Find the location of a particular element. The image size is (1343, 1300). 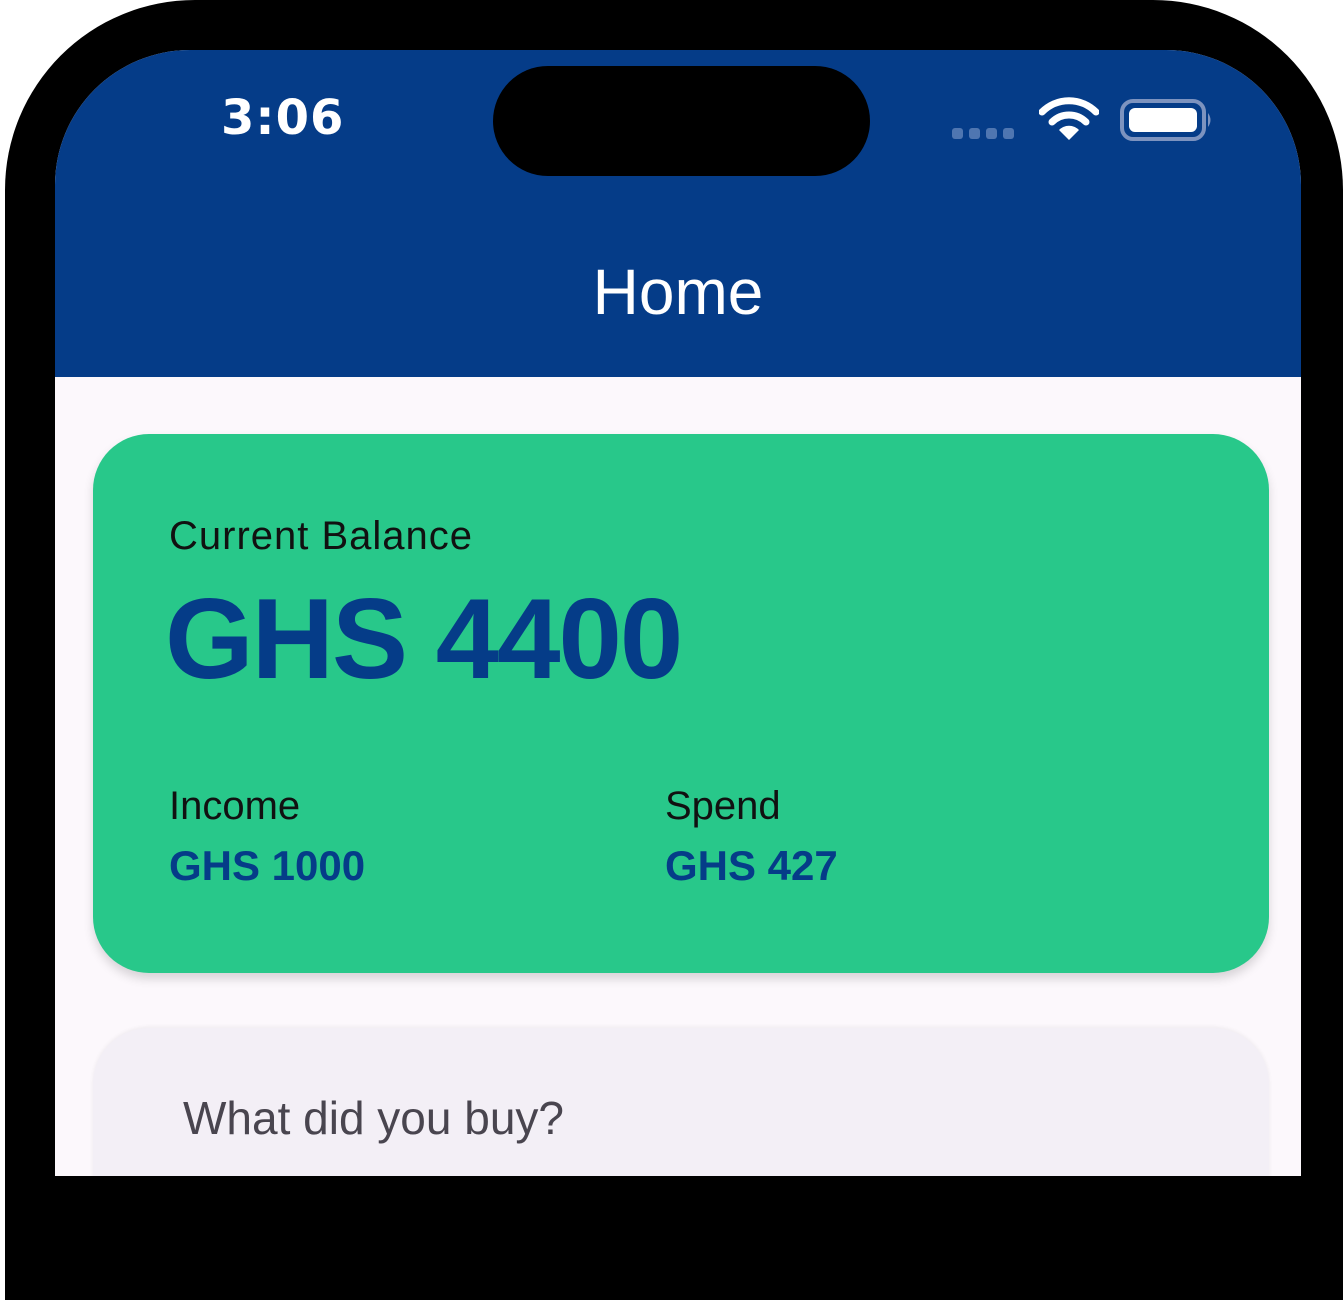

purchase-input-card is located at coordinates (681, 1102).